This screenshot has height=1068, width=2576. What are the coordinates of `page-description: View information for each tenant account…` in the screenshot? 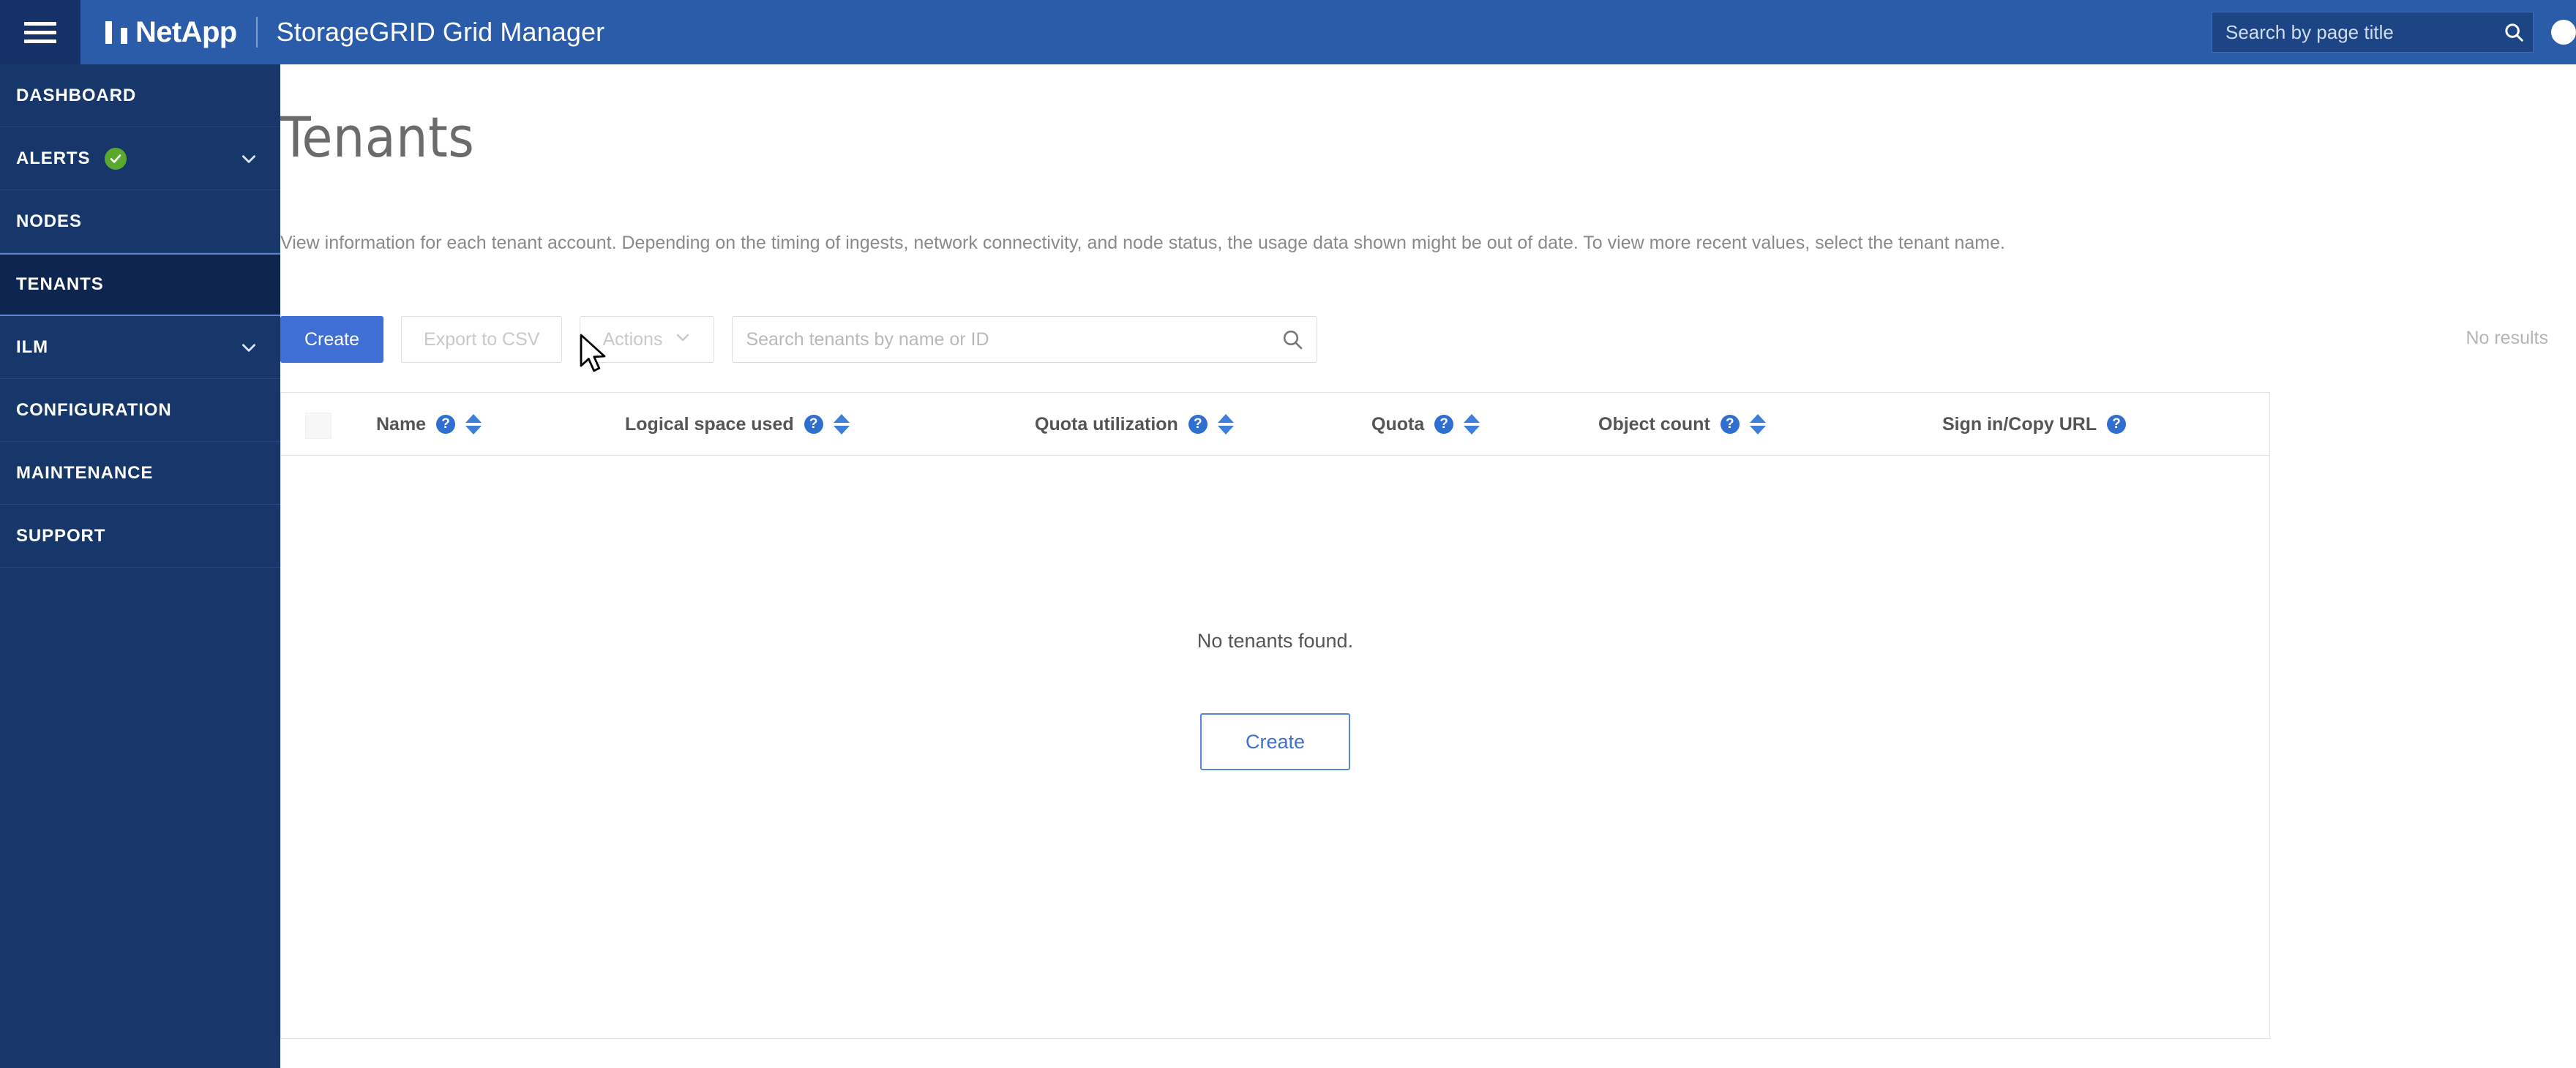 It's located at (1142, 243).